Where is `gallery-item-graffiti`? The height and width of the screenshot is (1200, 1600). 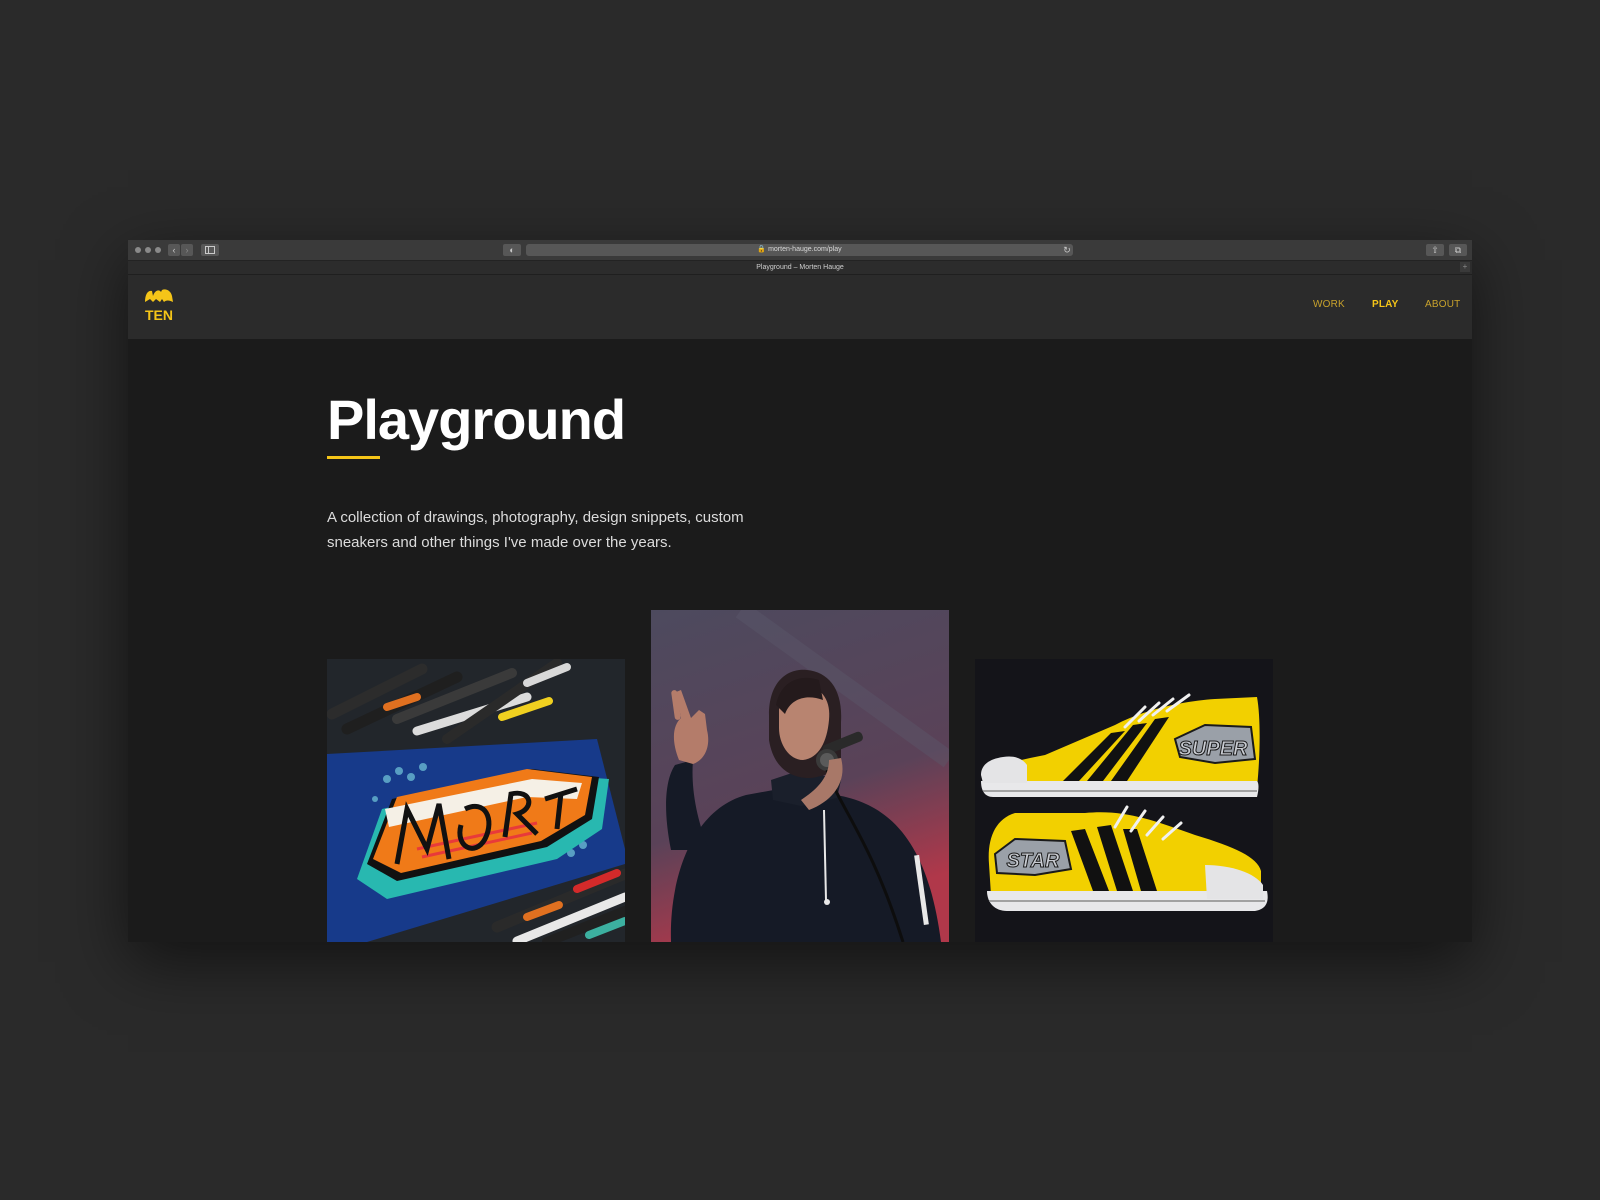 gallery-item-graffiti is located at coordinates (476, 800).